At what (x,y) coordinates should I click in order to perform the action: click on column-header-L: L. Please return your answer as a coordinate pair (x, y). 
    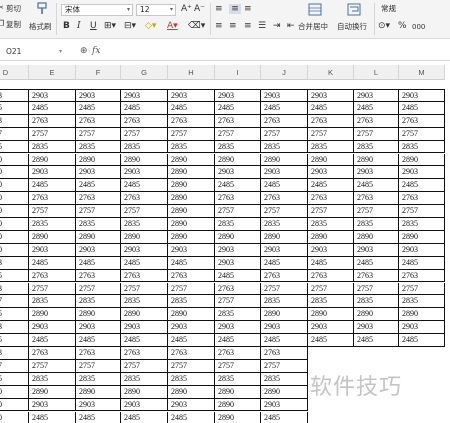
    Looking at the image, I should click on (376, 72).